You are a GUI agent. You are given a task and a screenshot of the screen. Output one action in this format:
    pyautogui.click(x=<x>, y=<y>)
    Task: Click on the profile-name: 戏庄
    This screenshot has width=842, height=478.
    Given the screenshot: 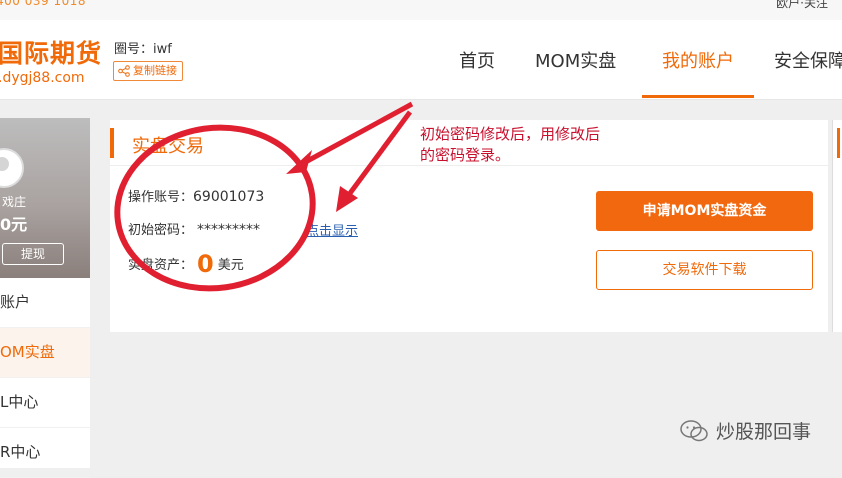 What is the action you would take?
    pyautogui.click(x=14, y=202)
    